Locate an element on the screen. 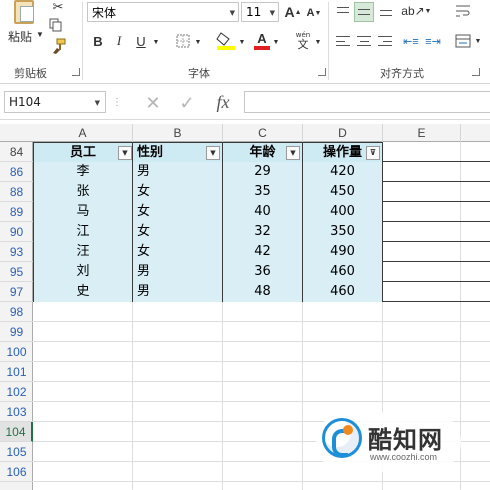  enter-icon: ✓ is located at coordinates (187, 103).